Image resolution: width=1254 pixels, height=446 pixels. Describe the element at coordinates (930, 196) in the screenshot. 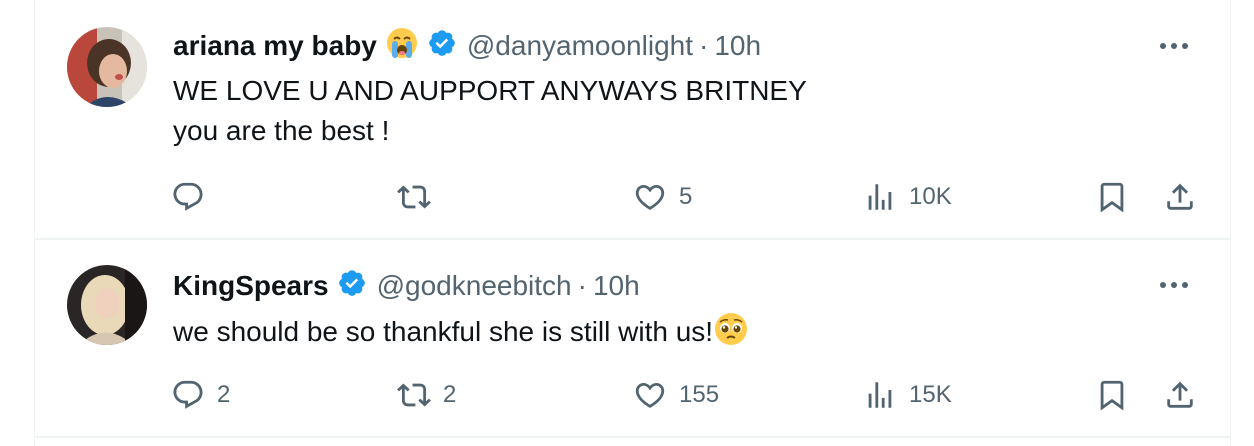

I see `view-count: 10K` at that location.